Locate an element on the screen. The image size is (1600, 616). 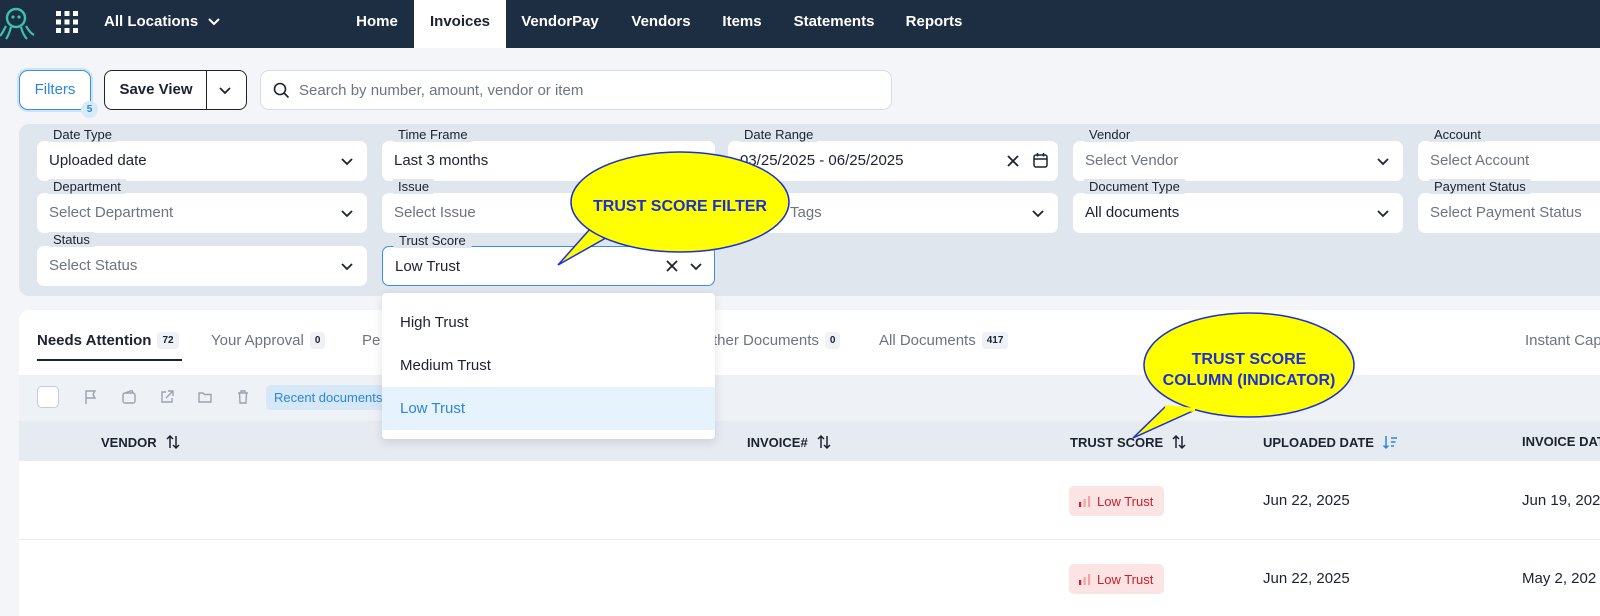
option-low-trust: Low Trust is located at coordinates (548, 408).